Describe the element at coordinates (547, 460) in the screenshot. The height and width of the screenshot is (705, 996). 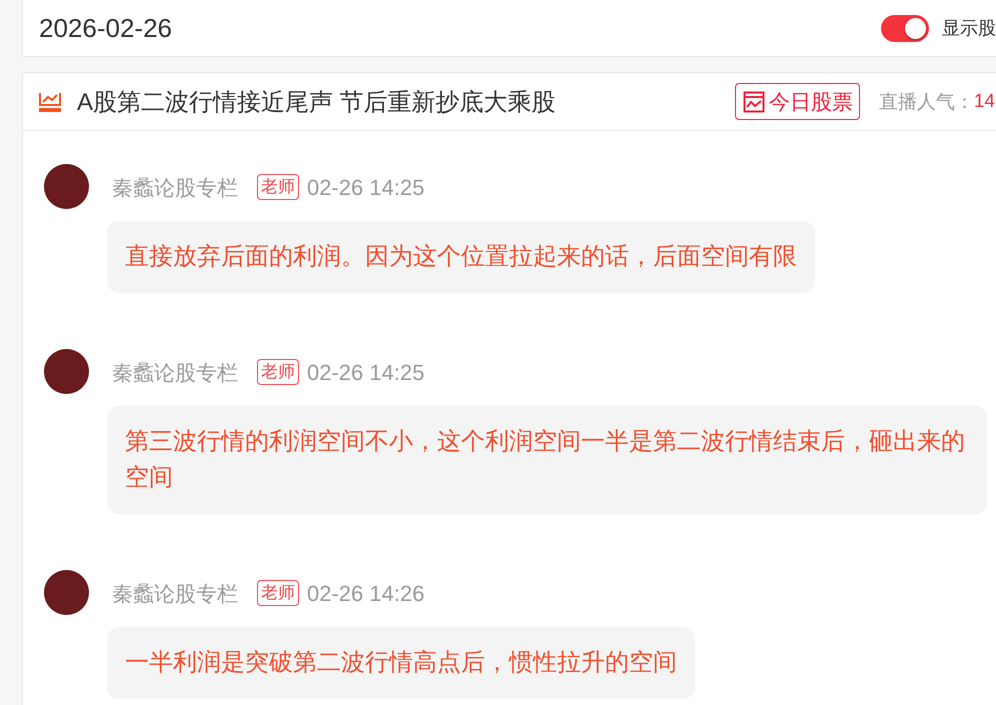
I see `message-bubble: 第三波行情的利润空间不小，这个利润空间一半是第二波行情结束后，砸出来的空间` at that location.